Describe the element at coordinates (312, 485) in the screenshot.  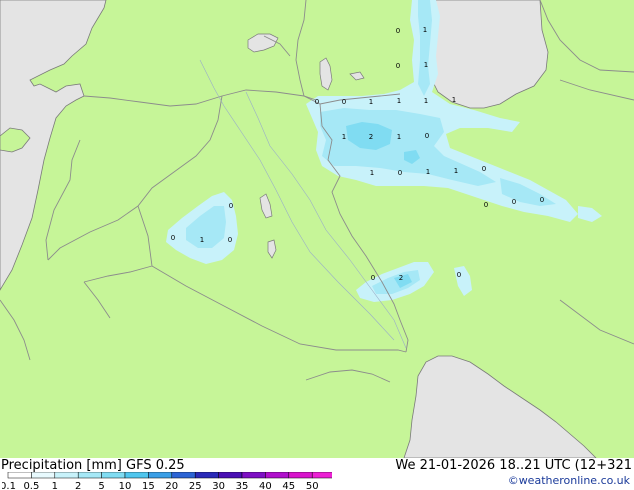
I see `colorbar-tick-label: 50` at that location.